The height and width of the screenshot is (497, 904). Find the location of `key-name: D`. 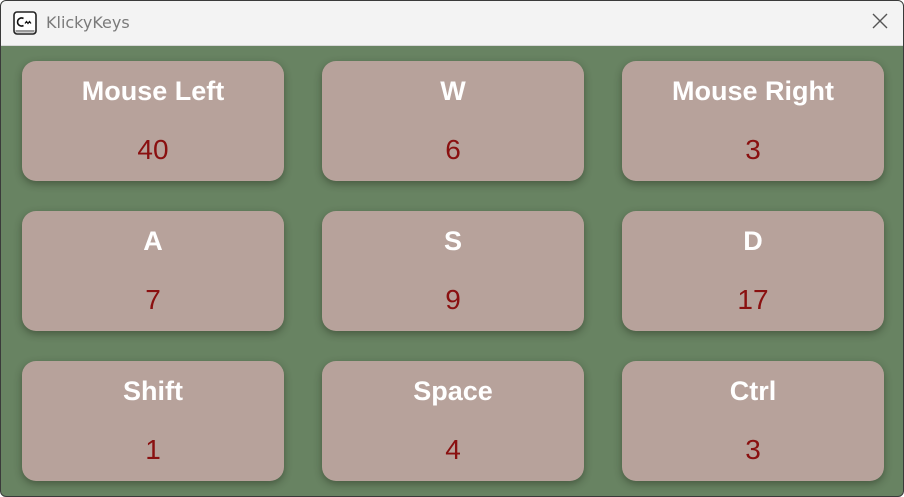

key-name: D is located at coordinates (753, 241).